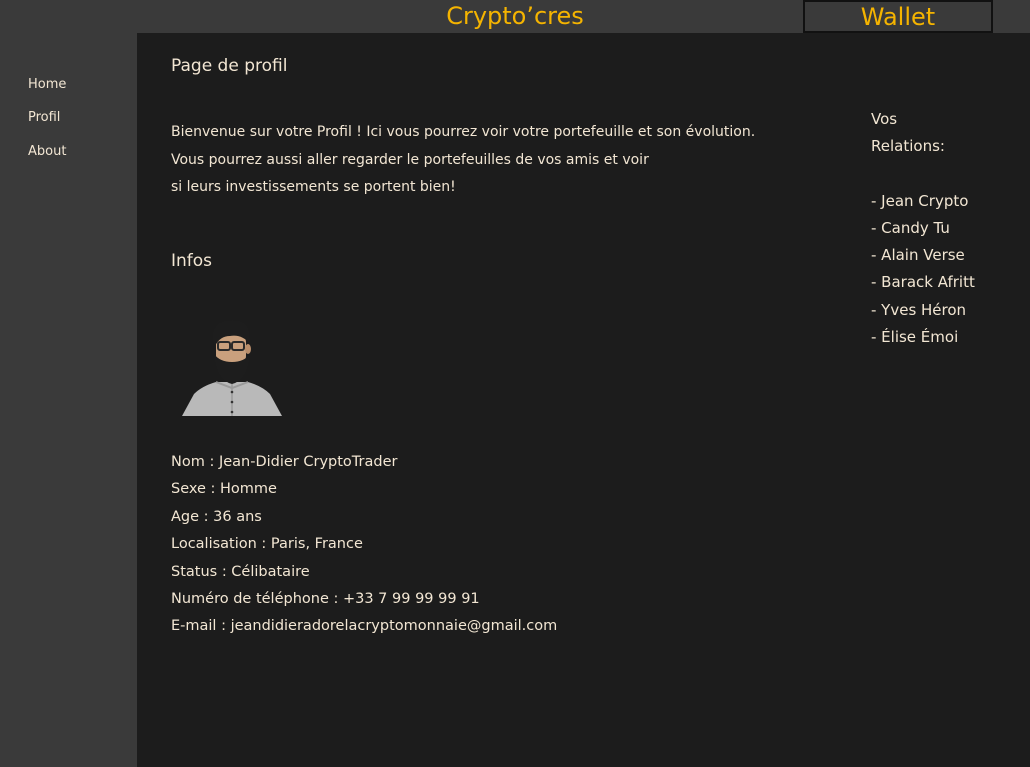 The image size is (1030, 767). I want to click on sidebar-item-home: Home, so click(47, 84).